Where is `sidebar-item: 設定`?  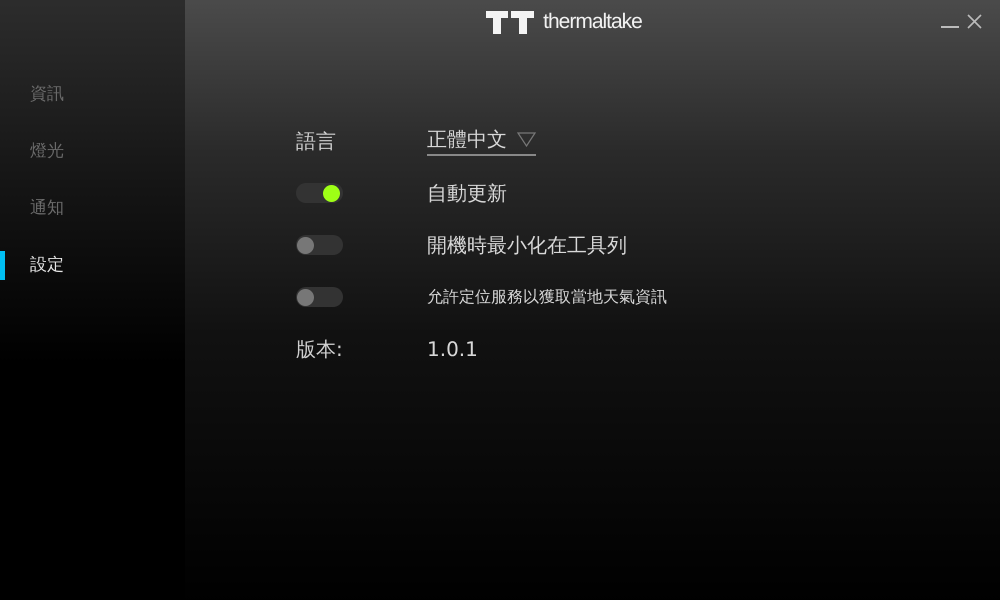
sidebar-item: 設定 is located at coordinates (47, 264).